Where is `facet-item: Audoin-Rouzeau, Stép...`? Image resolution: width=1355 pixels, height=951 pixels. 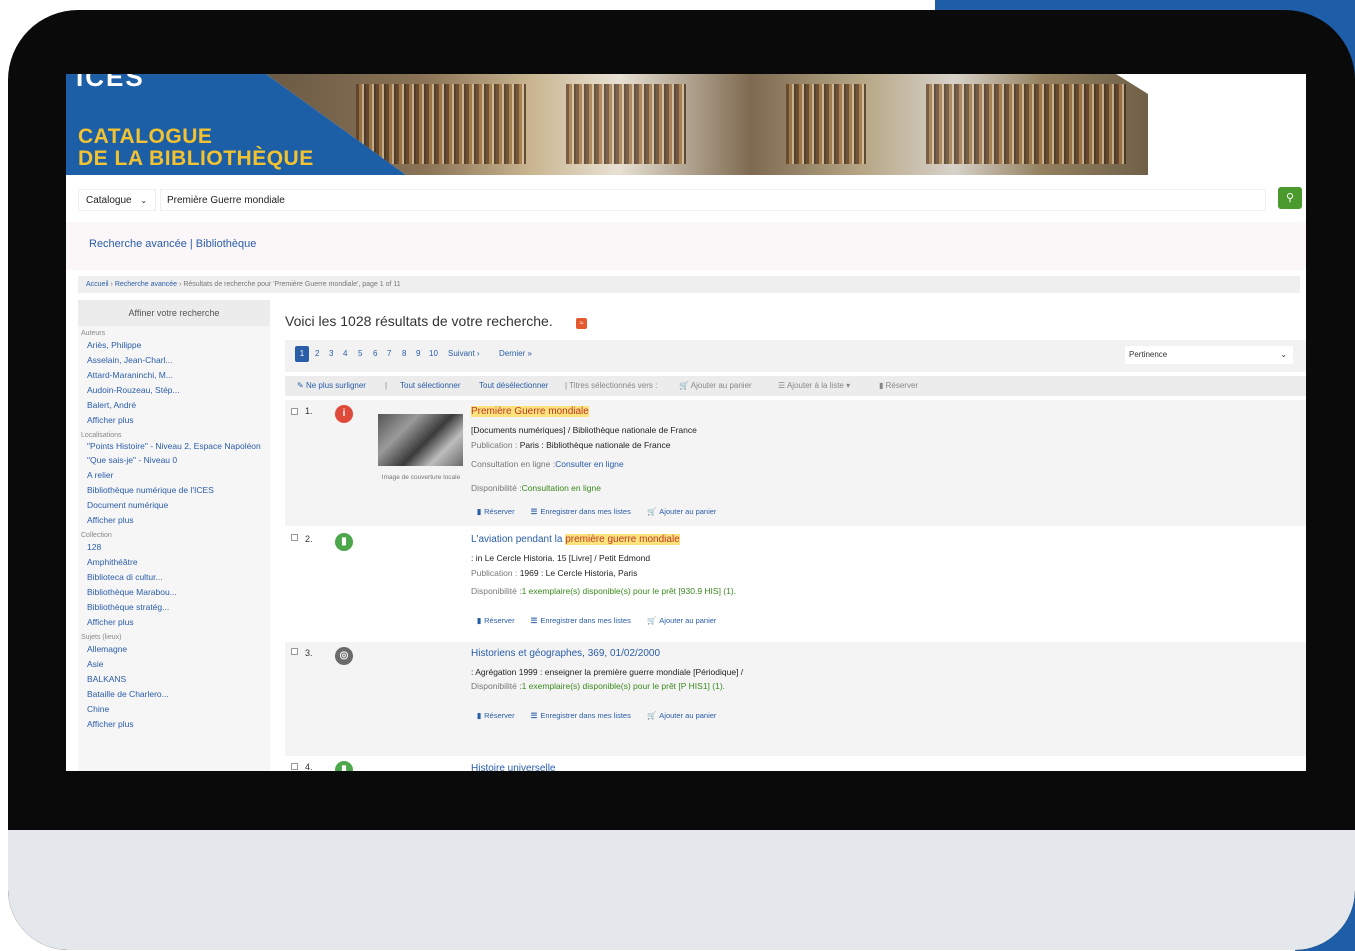 facet-item: Audoin-Rouzeau, Stép... is located at coordinates (174, 390).